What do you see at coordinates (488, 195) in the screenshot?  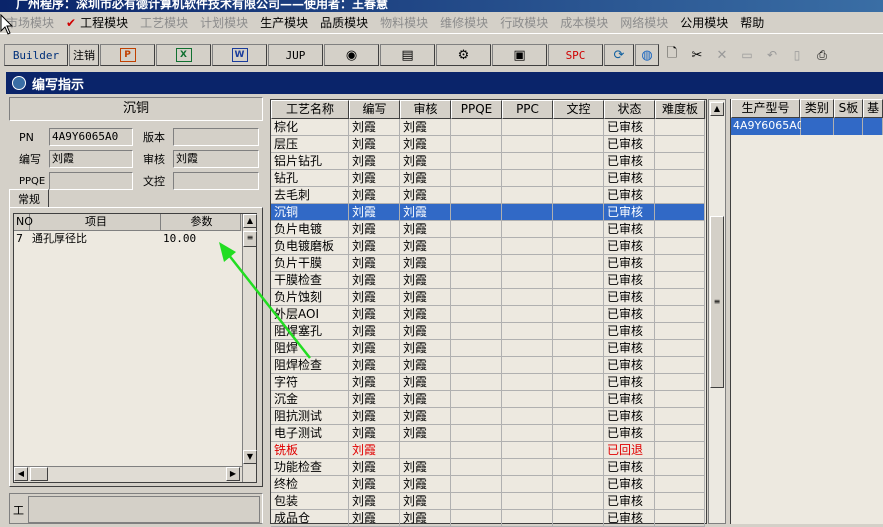 I see `table-row: 去毛刺 刘霞 刘霞 已审核` at bounding box center [488, 195].